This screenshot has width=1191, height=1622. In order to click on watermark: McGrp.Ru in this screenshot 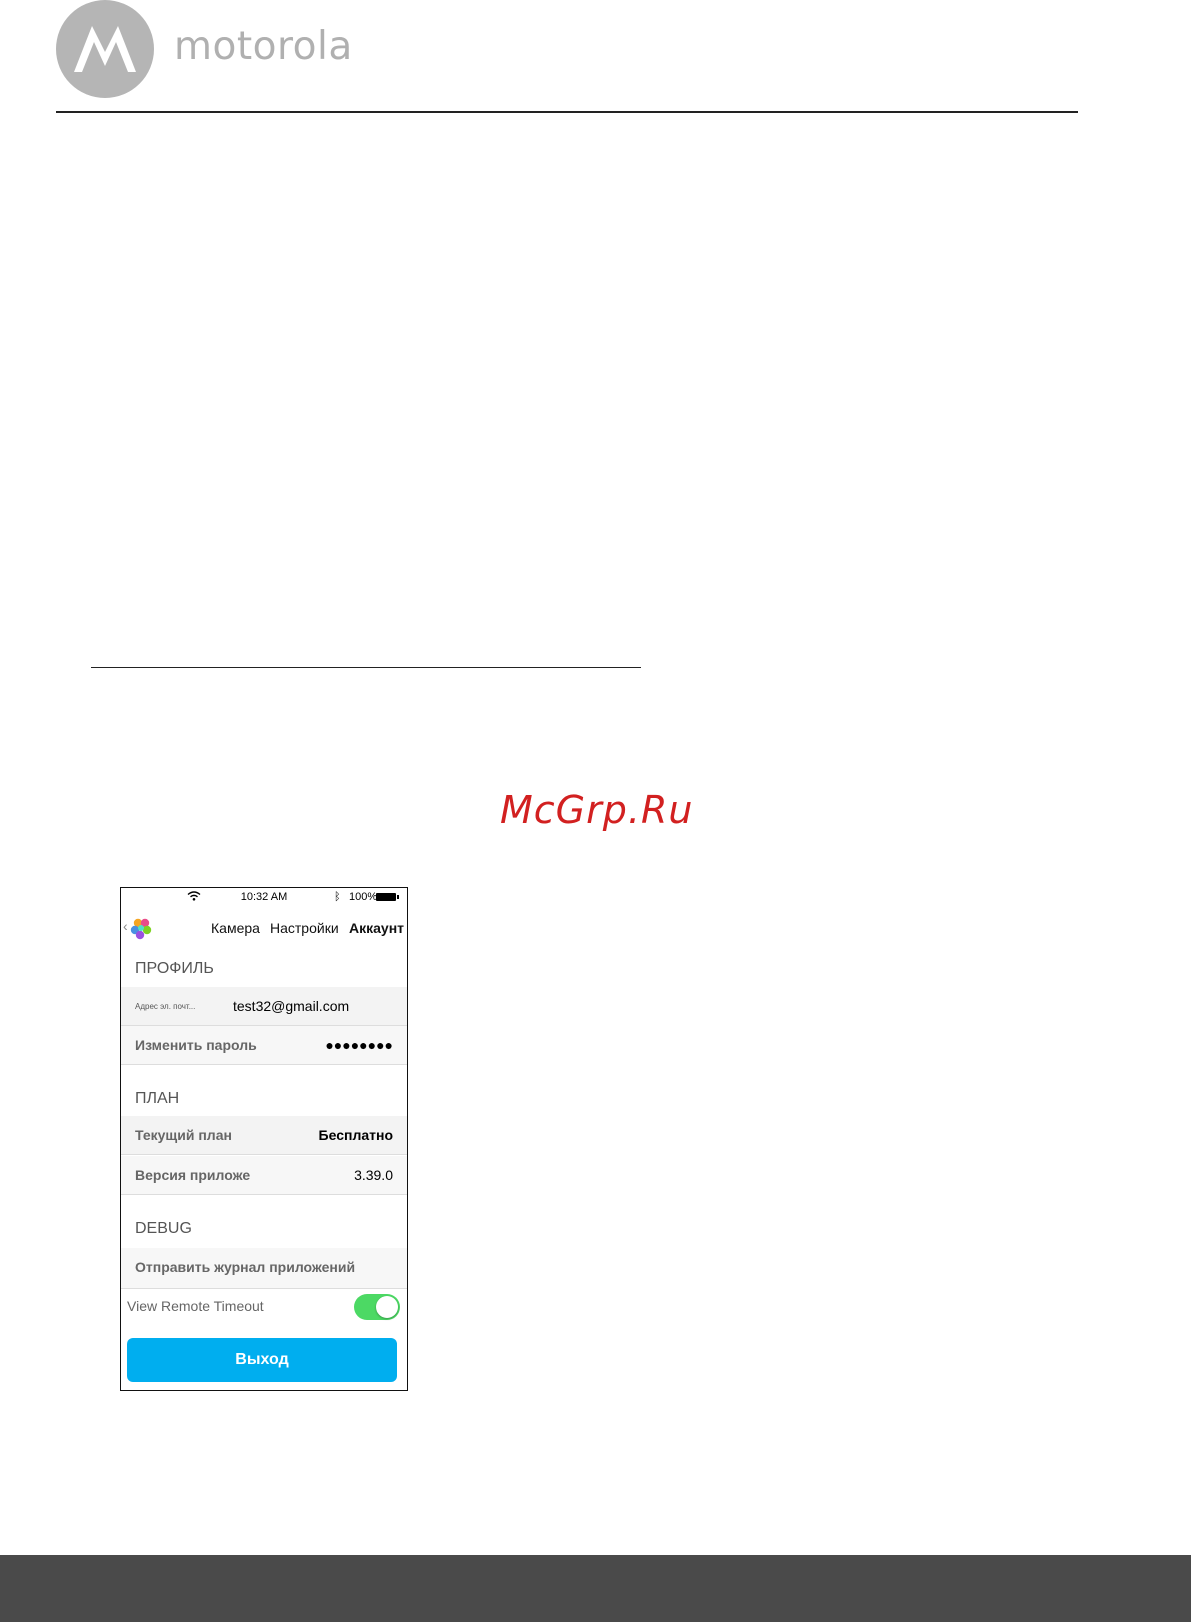, I will do `click(597, 810)`.